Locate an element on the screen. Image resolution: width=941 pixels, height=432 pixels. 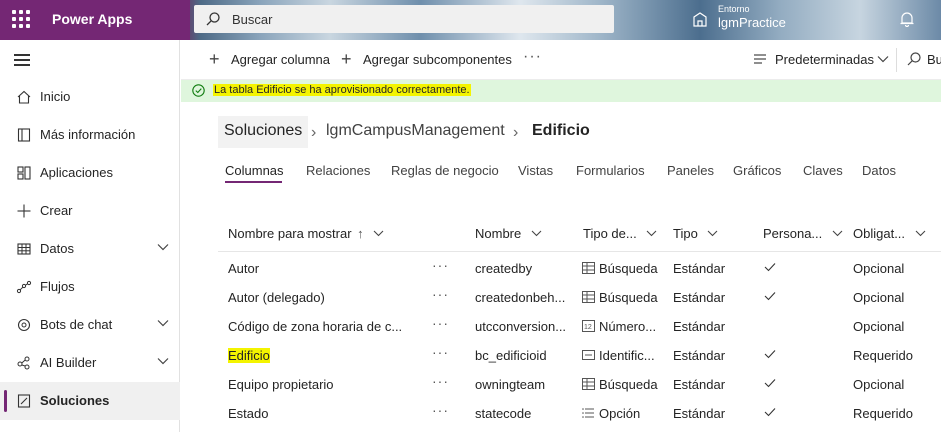
table-icon is located at coordinates (24, 249).